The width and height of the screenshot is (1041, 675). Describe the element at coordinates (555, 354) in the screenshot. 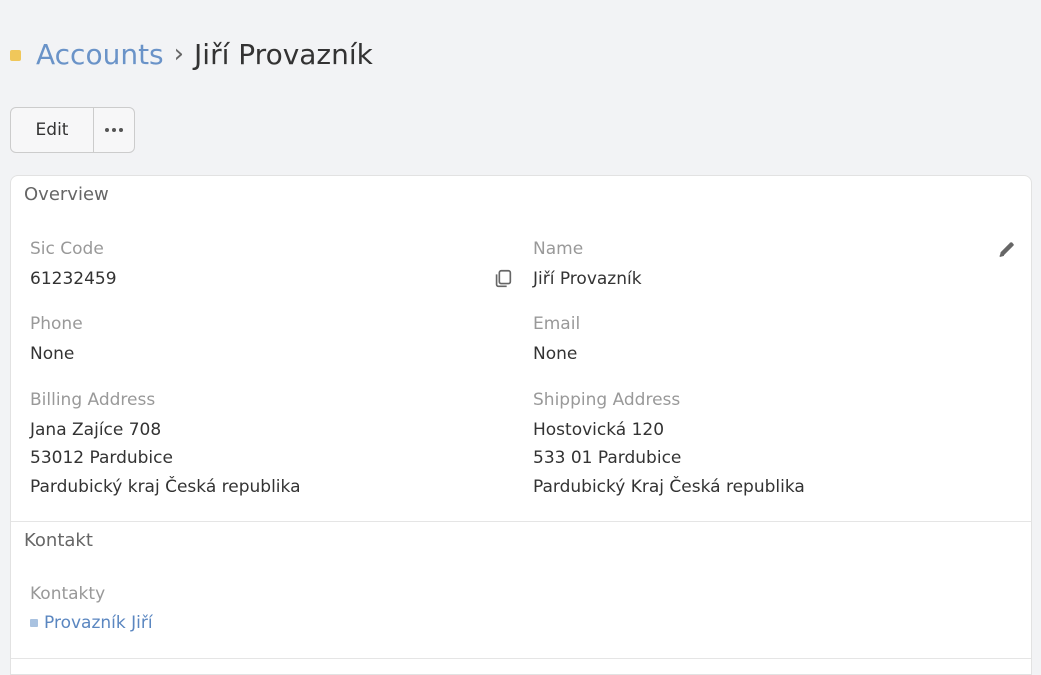

I see `email-value: None` at that location.